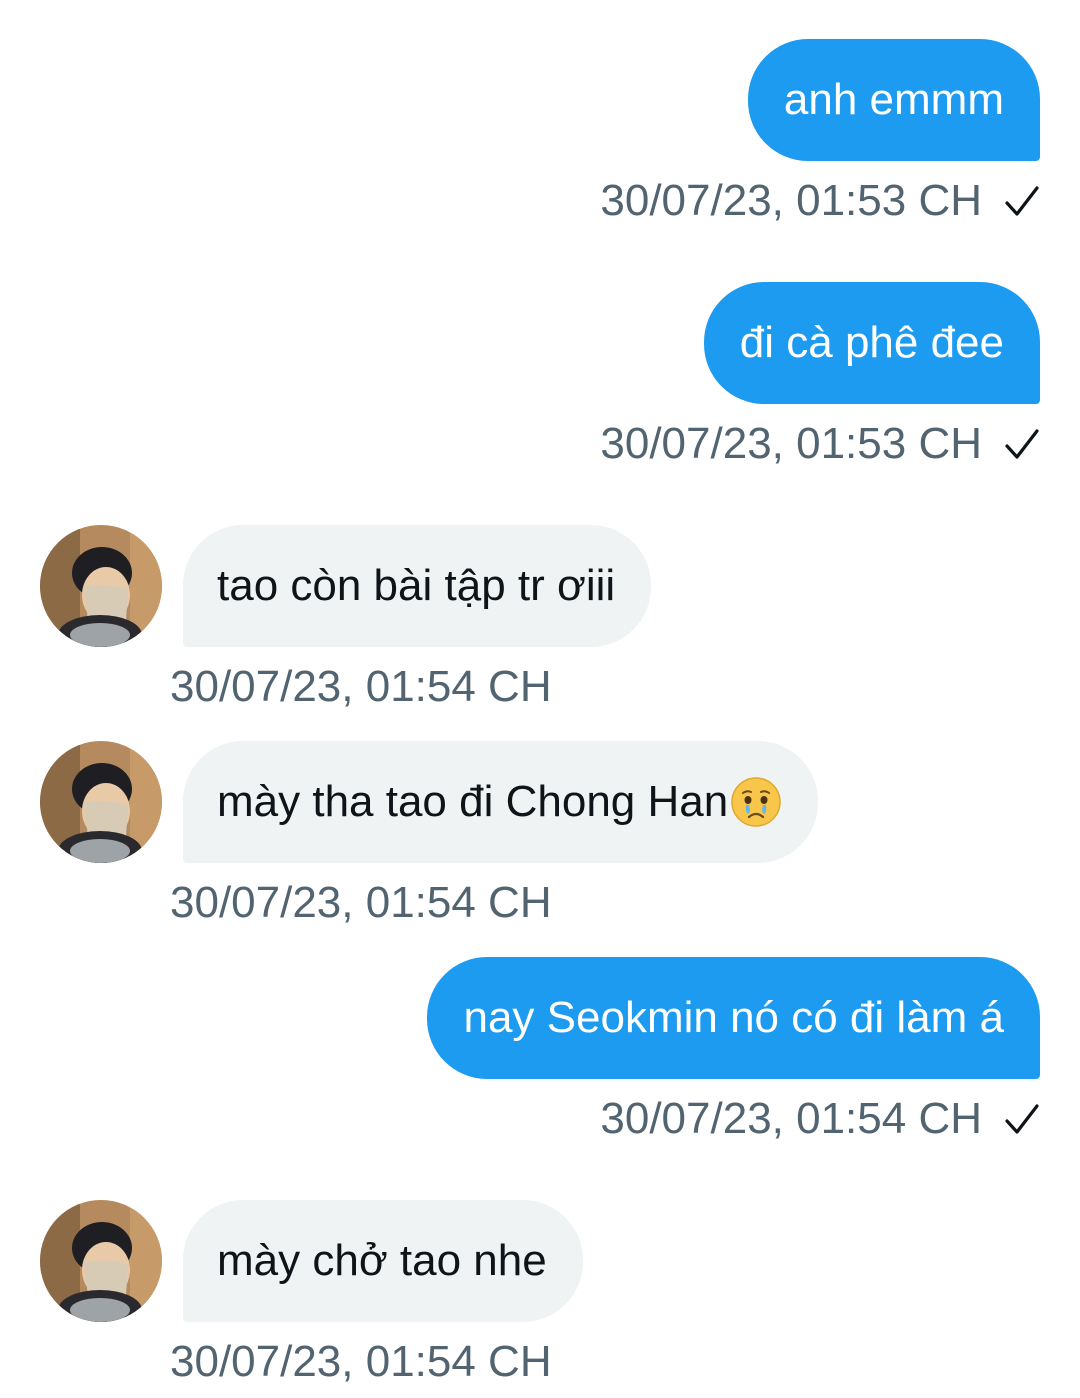  I want to click on message-text: đi cà phê đee, so click(871, 342).